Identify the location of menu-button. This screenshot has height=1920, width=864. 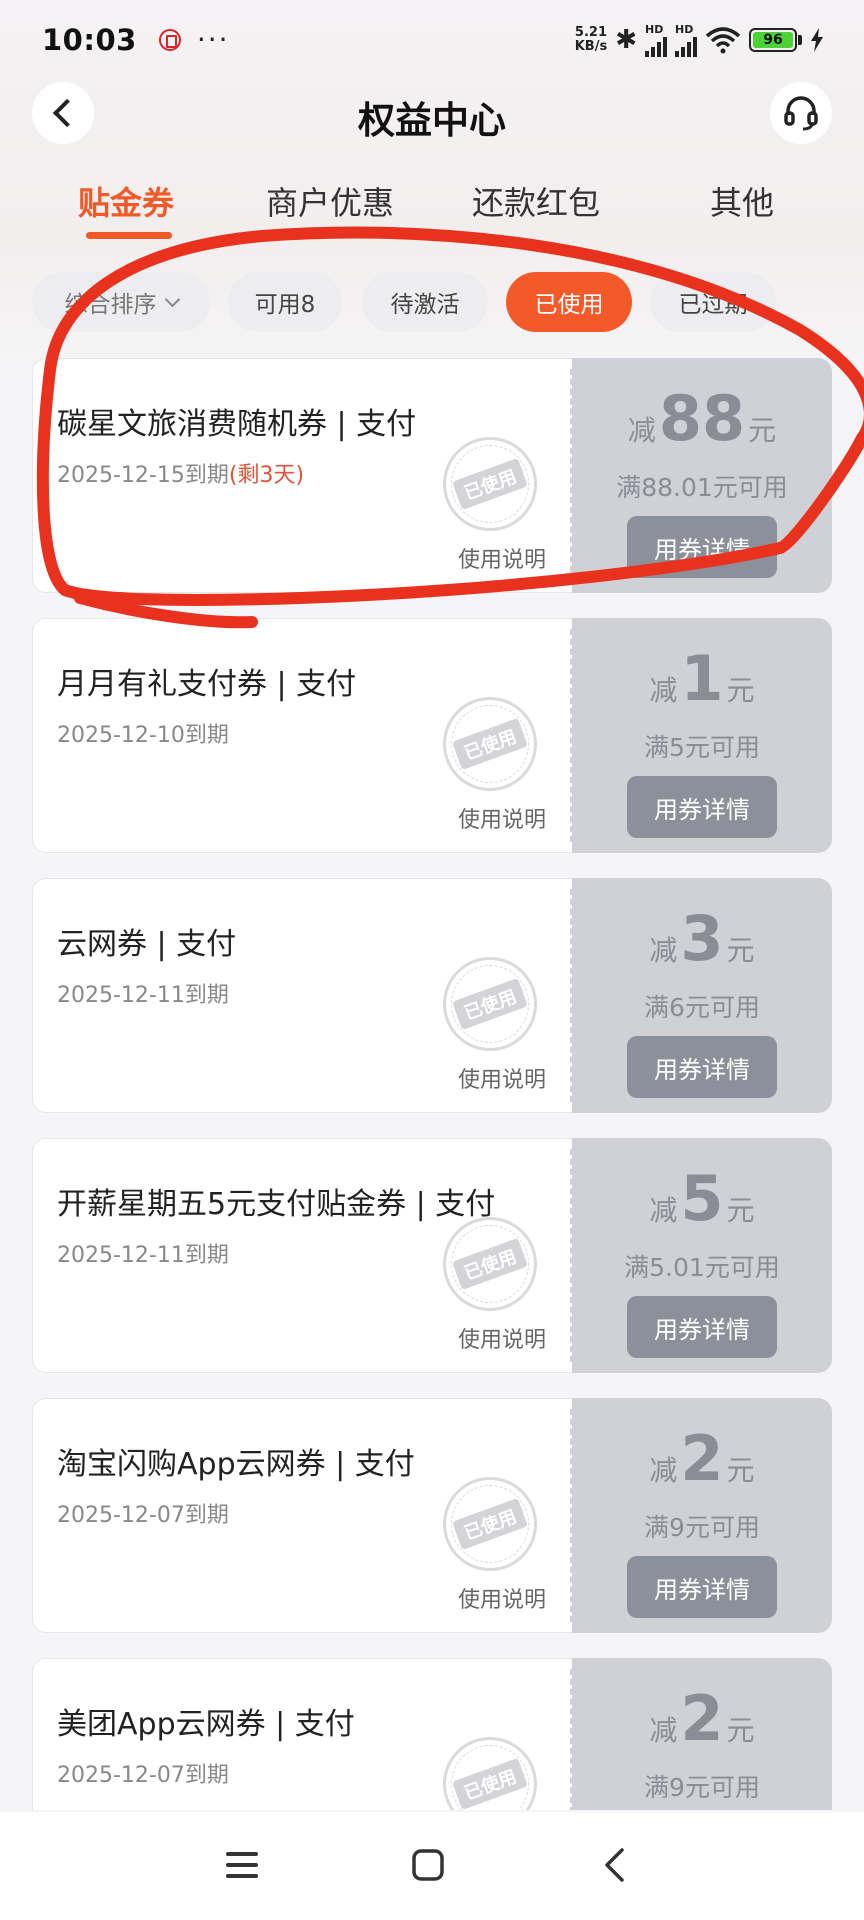
(242, 1865).